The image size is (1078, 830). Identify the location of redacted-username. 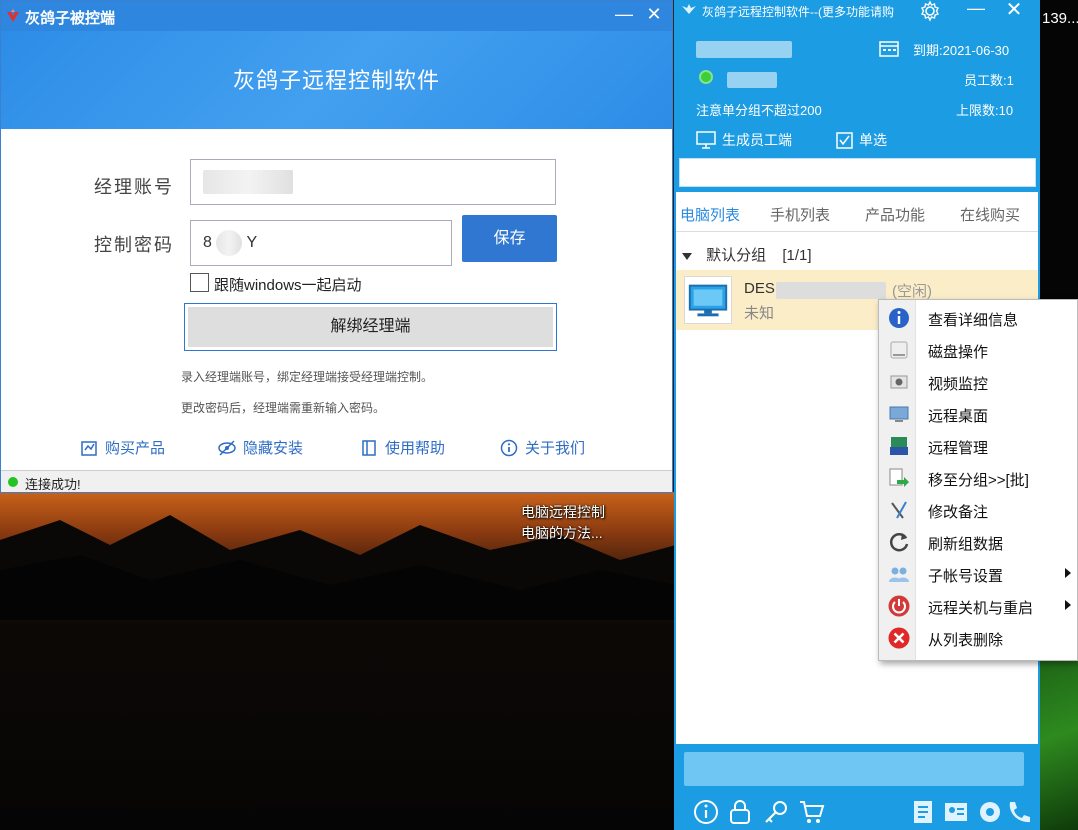
(744, 49).